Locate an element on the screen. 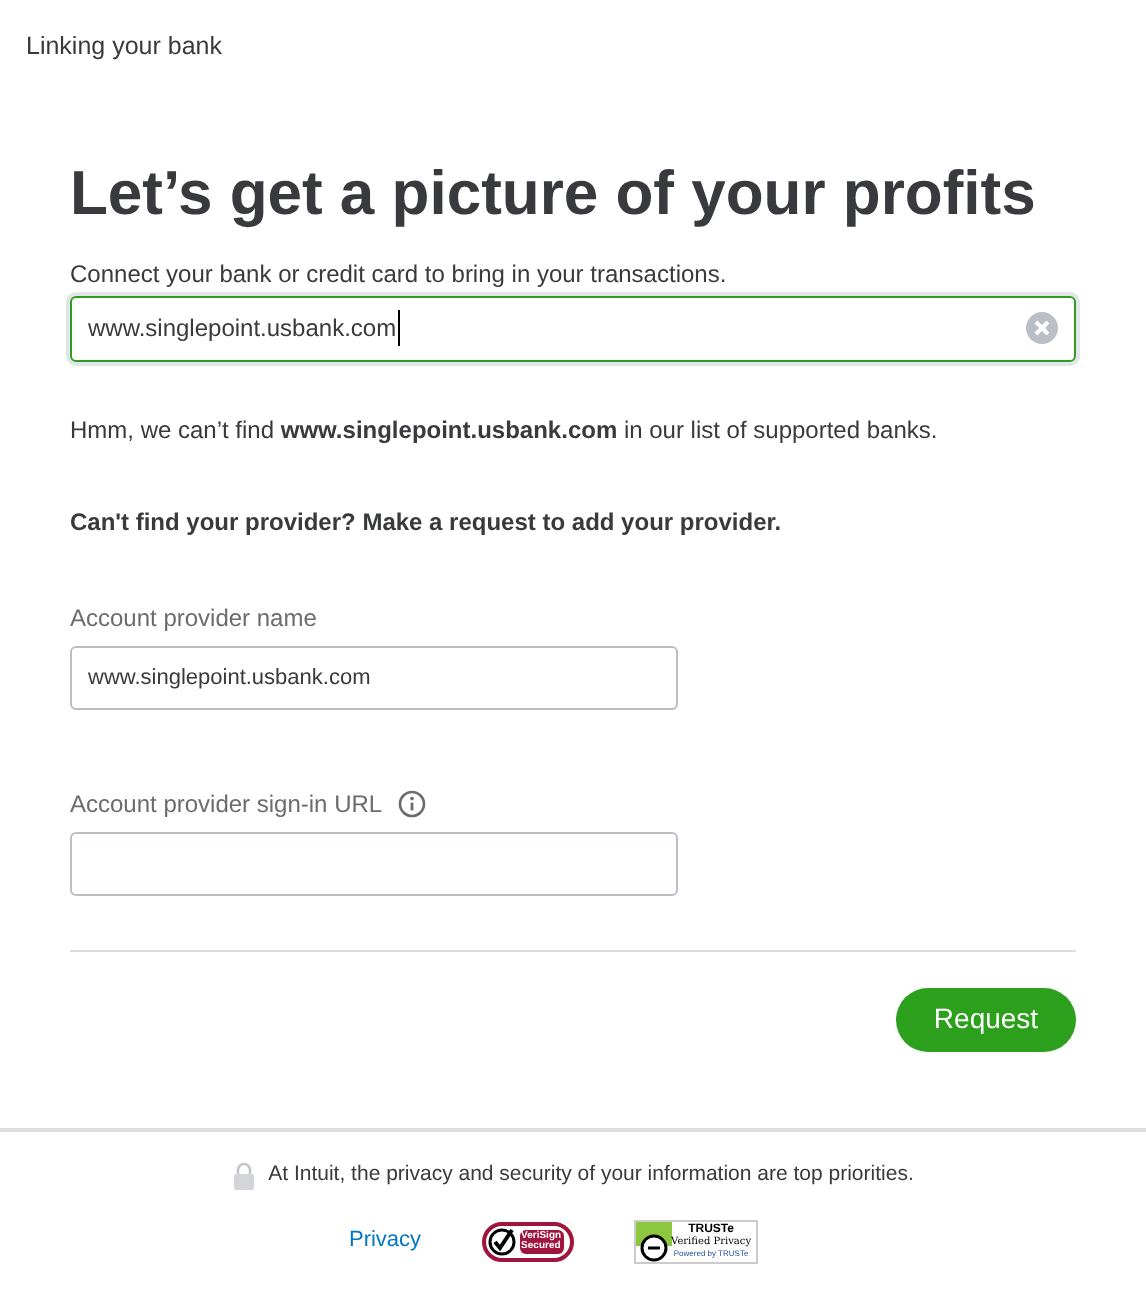 The height and width of the screenshot is (1316, 1146). privacy-link: Privacy is located at coordinates (385, 1241).